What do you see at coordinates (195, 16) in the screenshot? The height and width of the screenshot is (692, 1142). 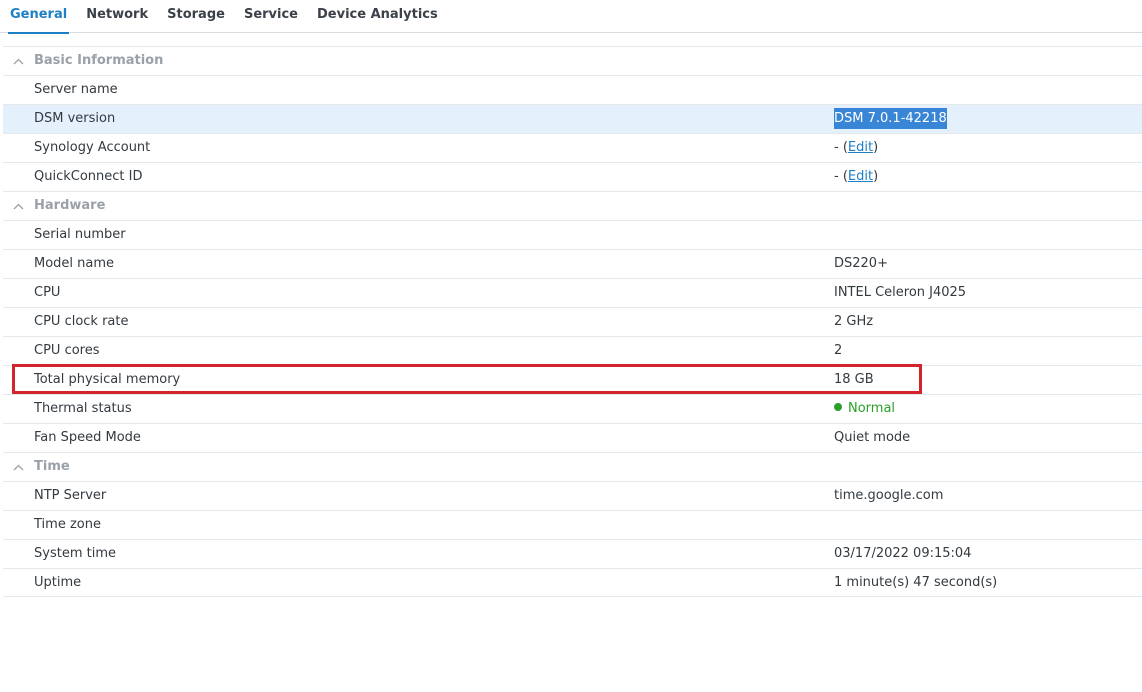 I see `tab-storage: Storage` at bounding box center [195, 16].